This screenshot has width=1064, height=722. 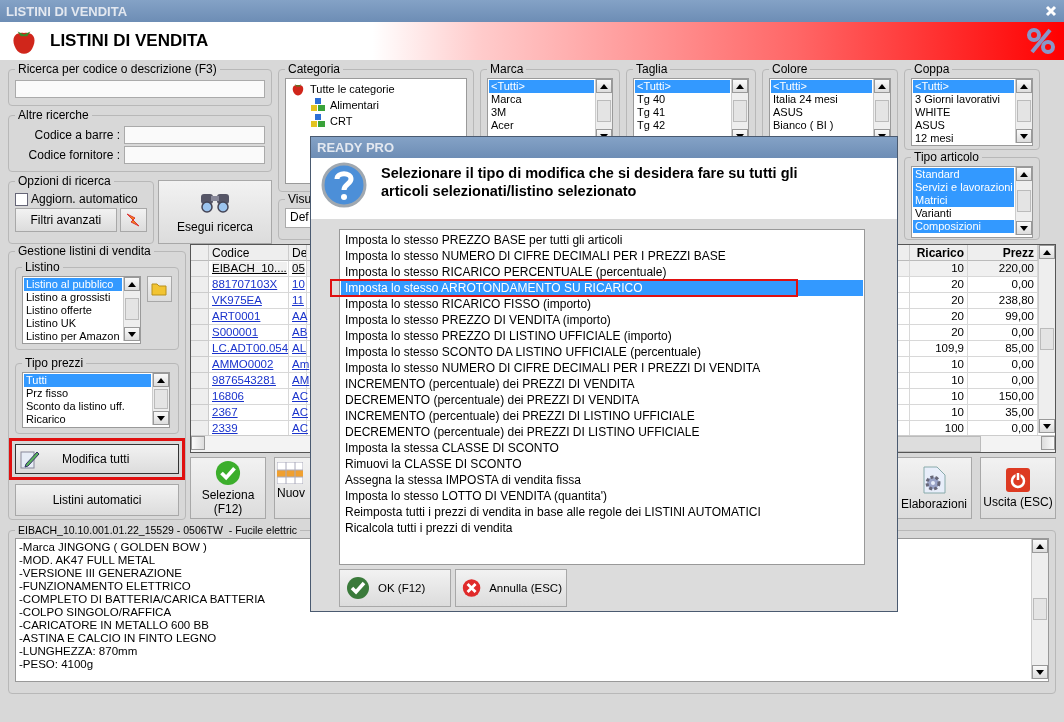 I want to click on group-label: Gestione listini di vendita, so click(x=84, y=251).